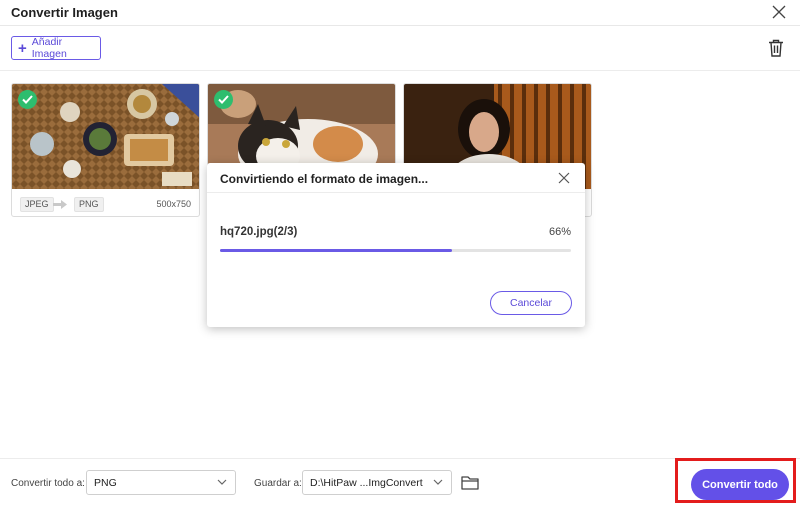 This screenshot has height=505, width=800. I want to click on add-image-button: + Añadir Imagen, so click(56, 48).